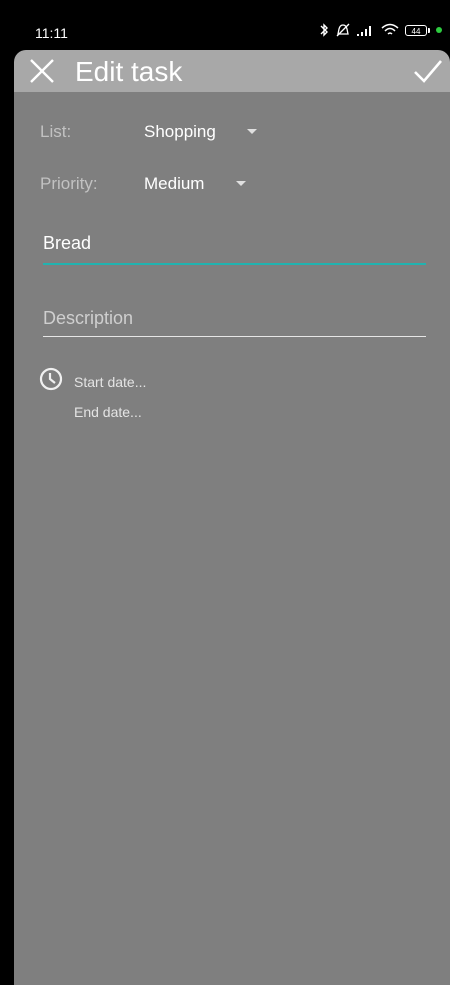 This screenshot has height=985, width=450. I want to click on mute-icon, so click(343, 30).